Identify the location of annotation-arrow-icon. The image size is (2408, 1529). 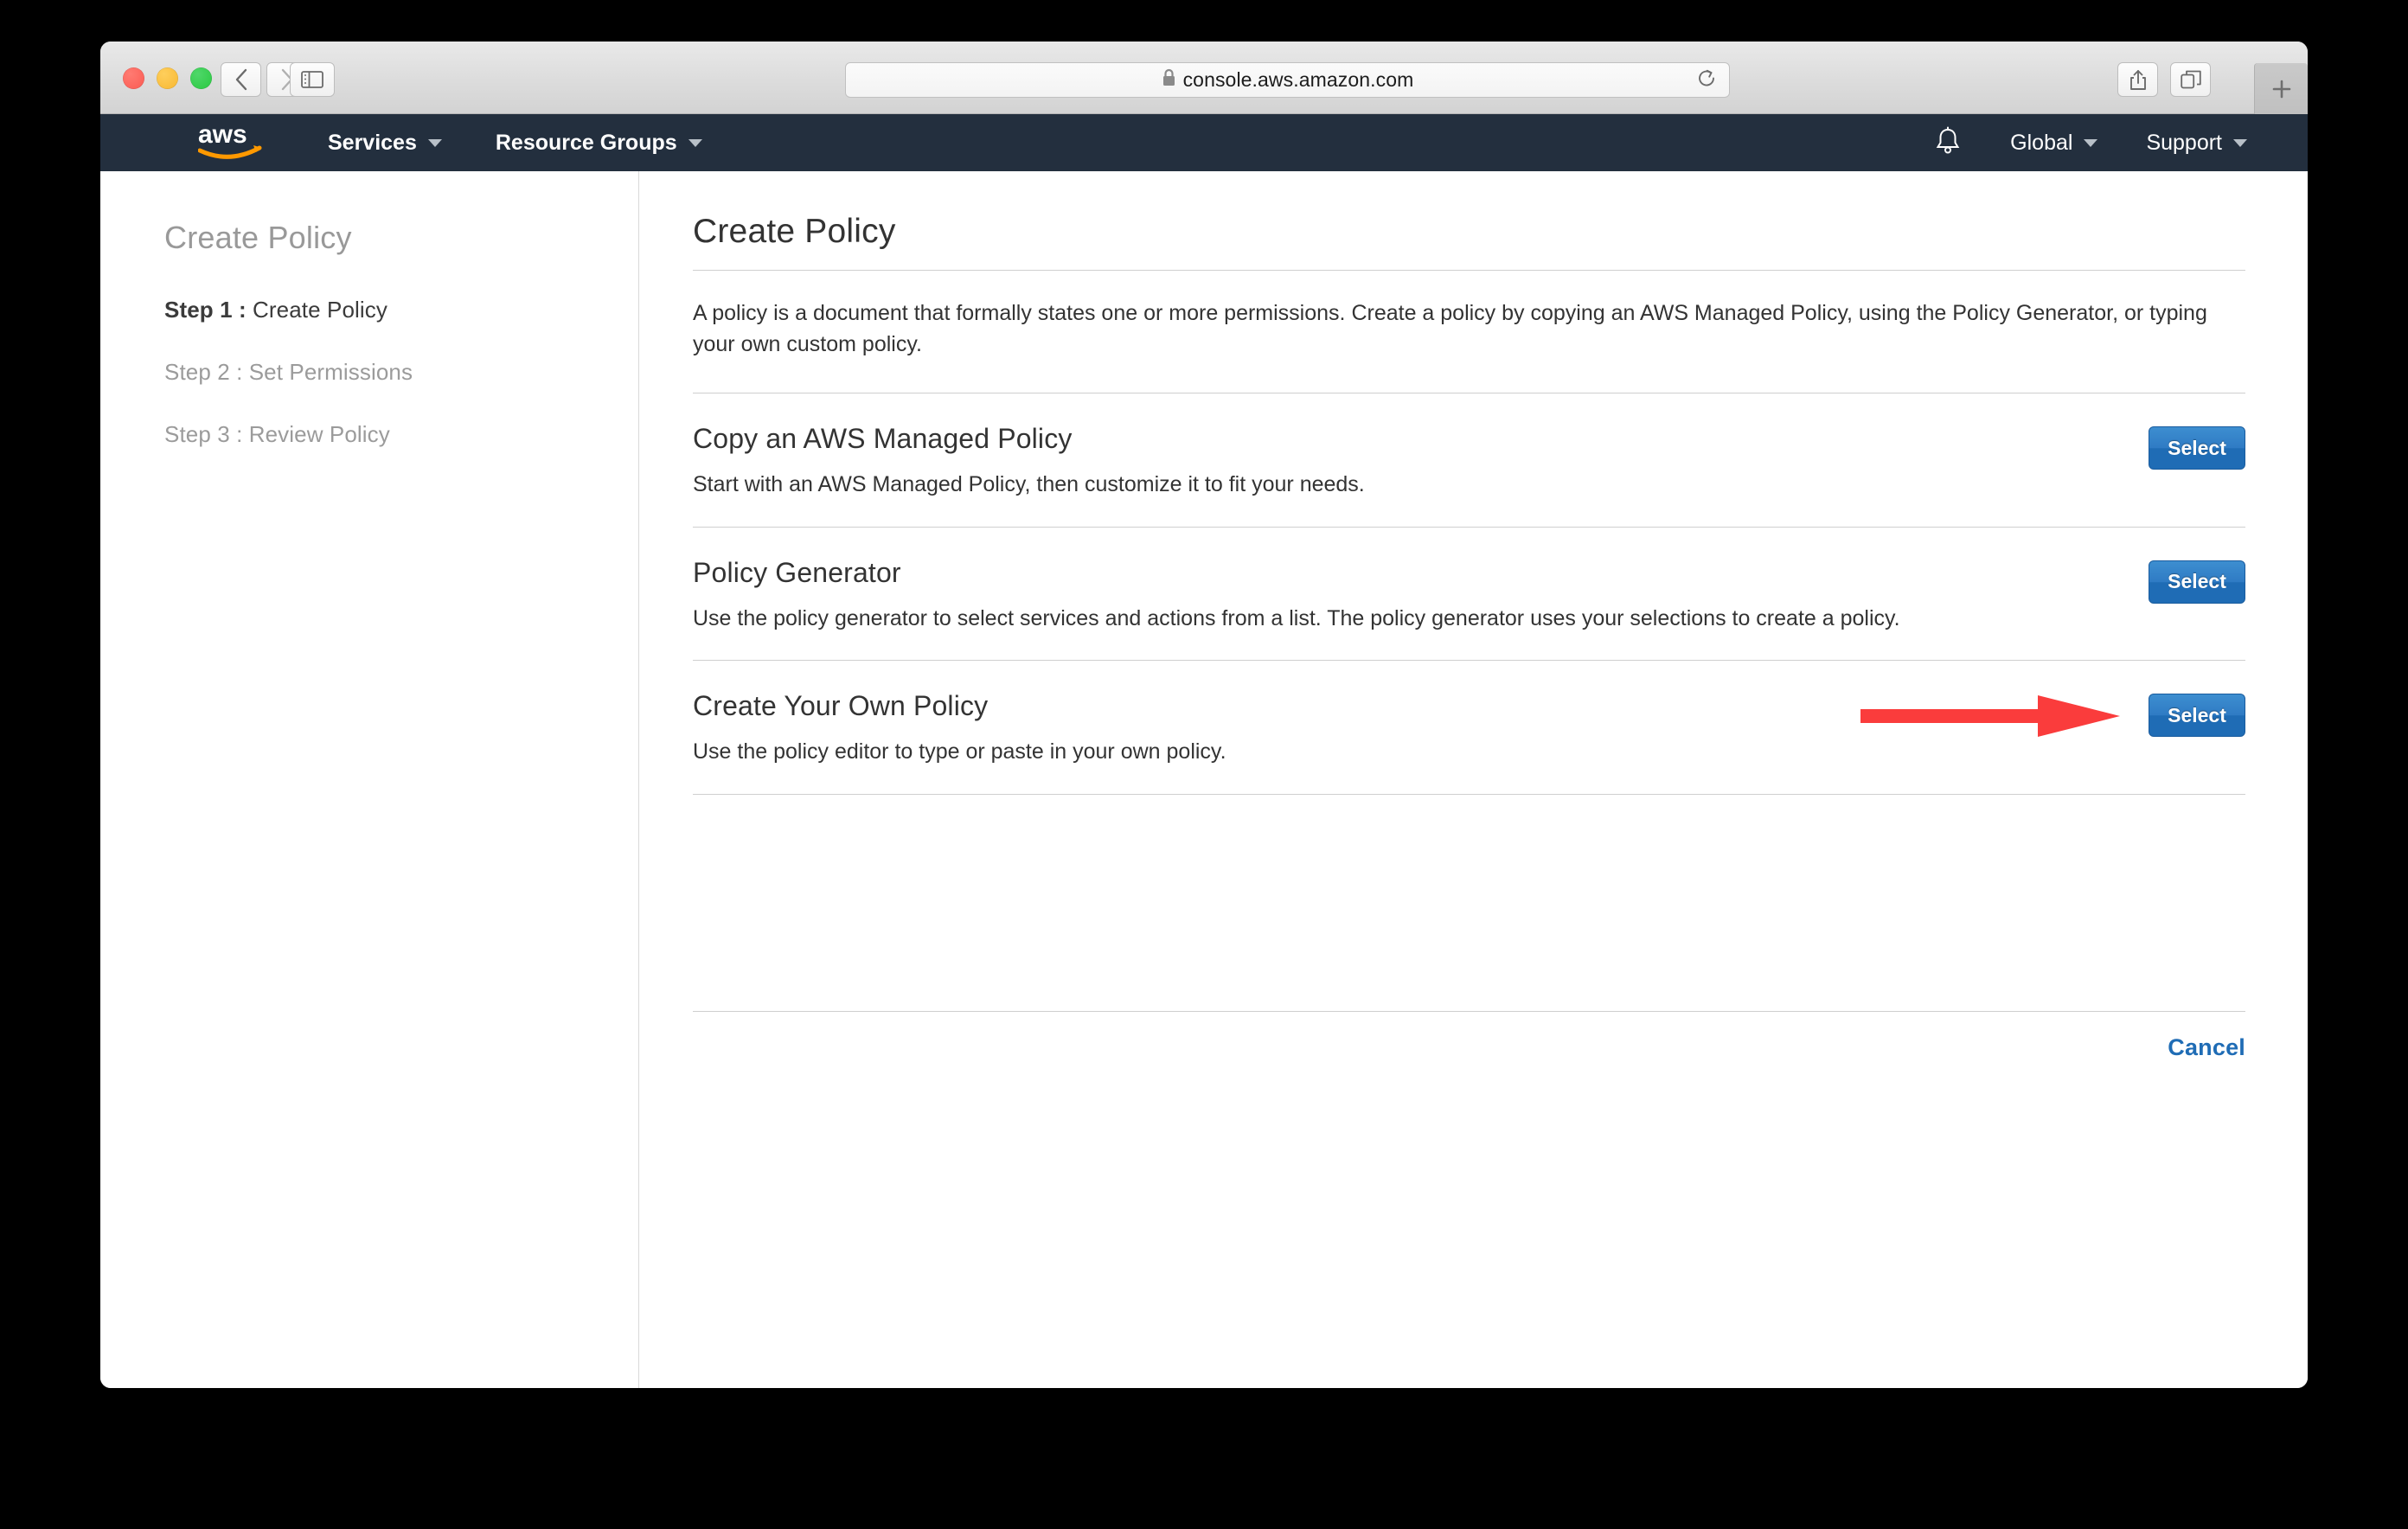
(1990, 716).